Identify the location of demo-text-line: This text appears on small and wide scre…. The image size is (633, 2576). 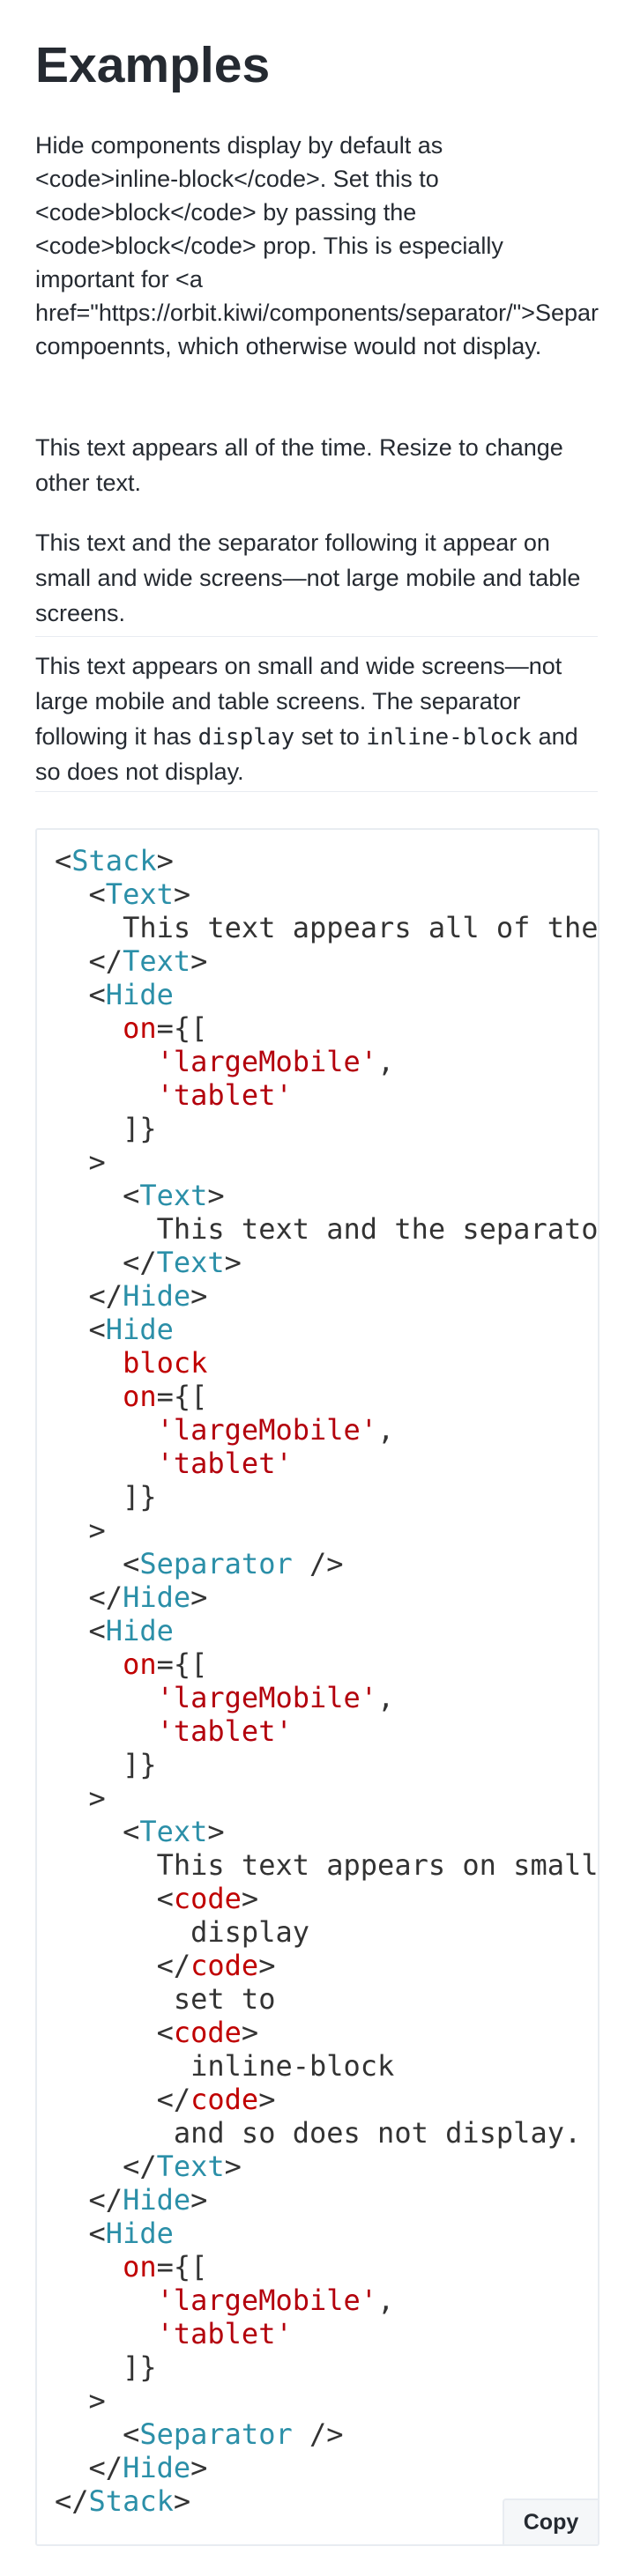
(299, 666).